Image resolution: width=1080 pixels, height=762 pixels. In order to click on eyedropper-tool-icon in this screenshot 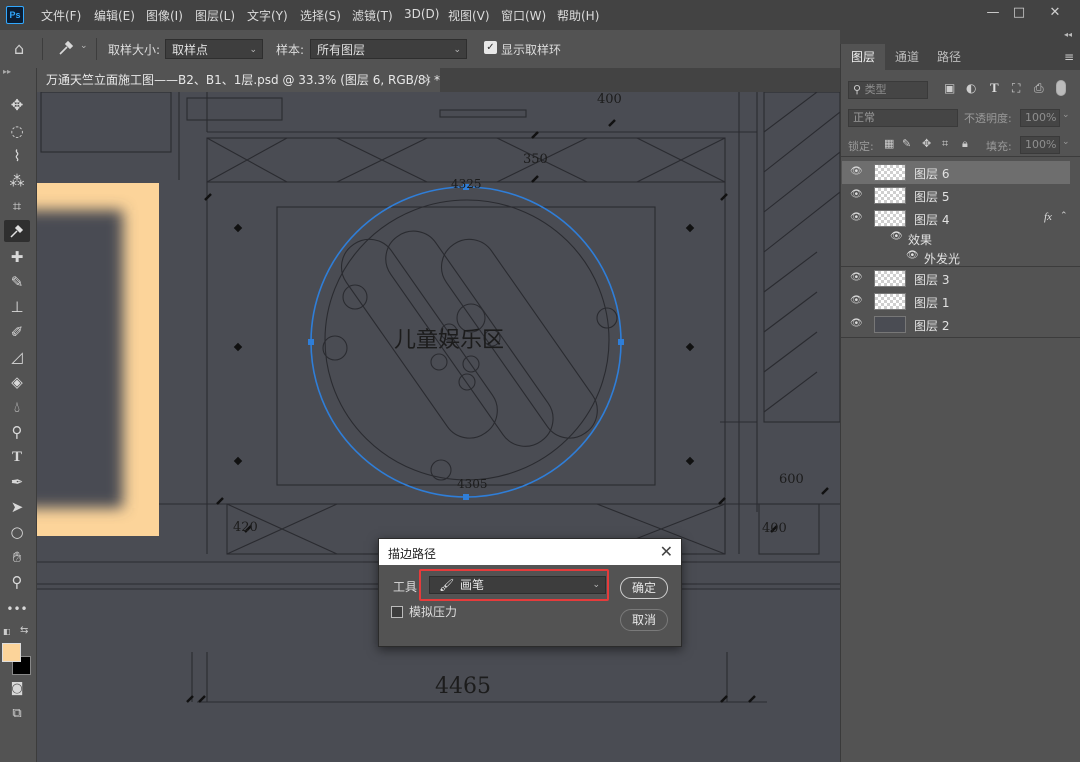, I will do `click(17, 231)`.